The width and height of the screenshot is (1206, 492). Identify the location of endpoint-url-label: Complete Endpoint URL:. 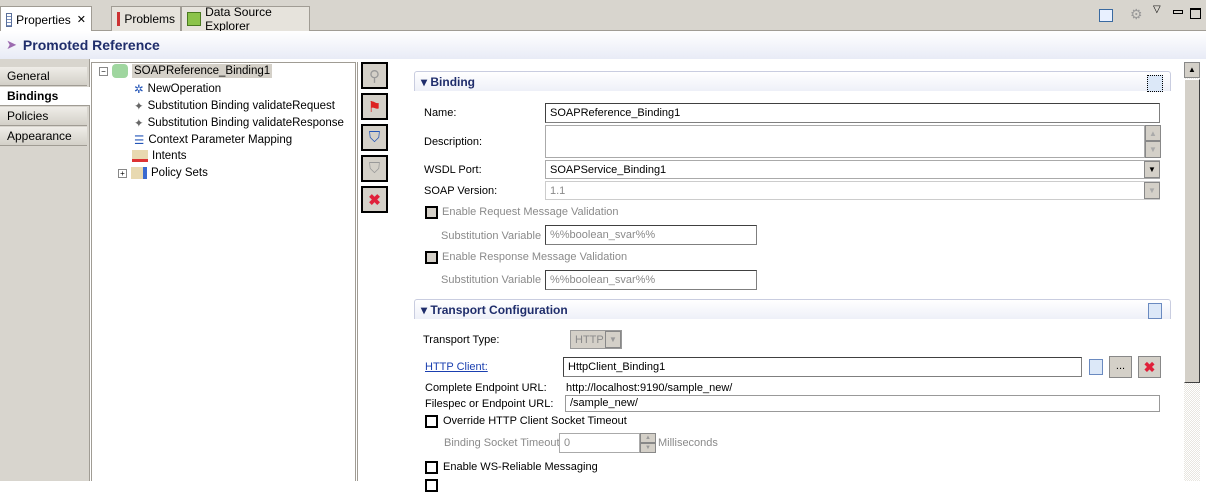
(486, 388).